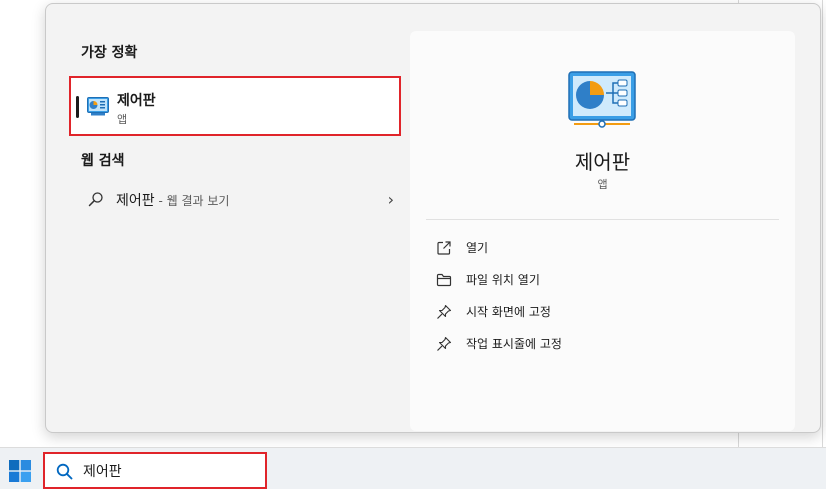  Describe the element at coordinates (602, 184) in the screenshot. I see `preview-app-type: 앱` at that location.